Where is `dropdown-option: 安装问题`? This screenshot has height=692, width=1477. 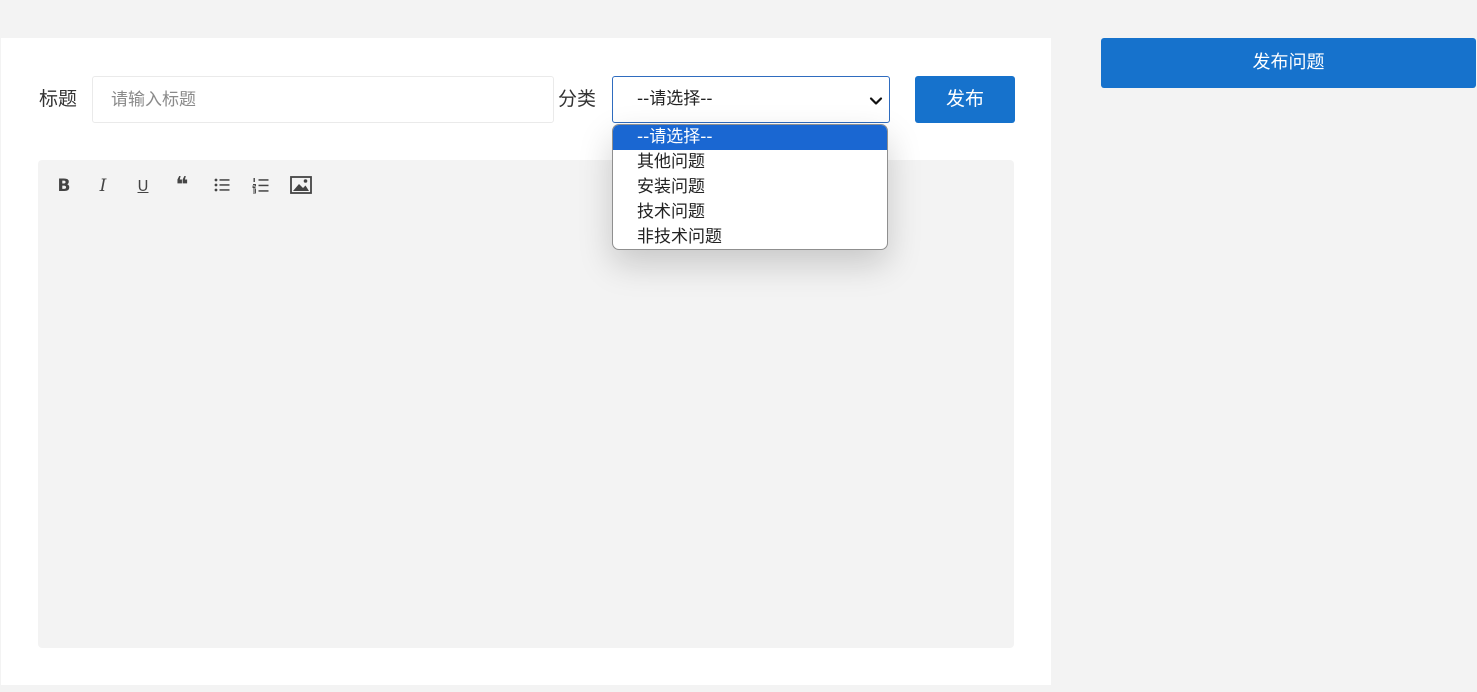
dropdown-option: 安装问题 is located at coordinates (750, 187).